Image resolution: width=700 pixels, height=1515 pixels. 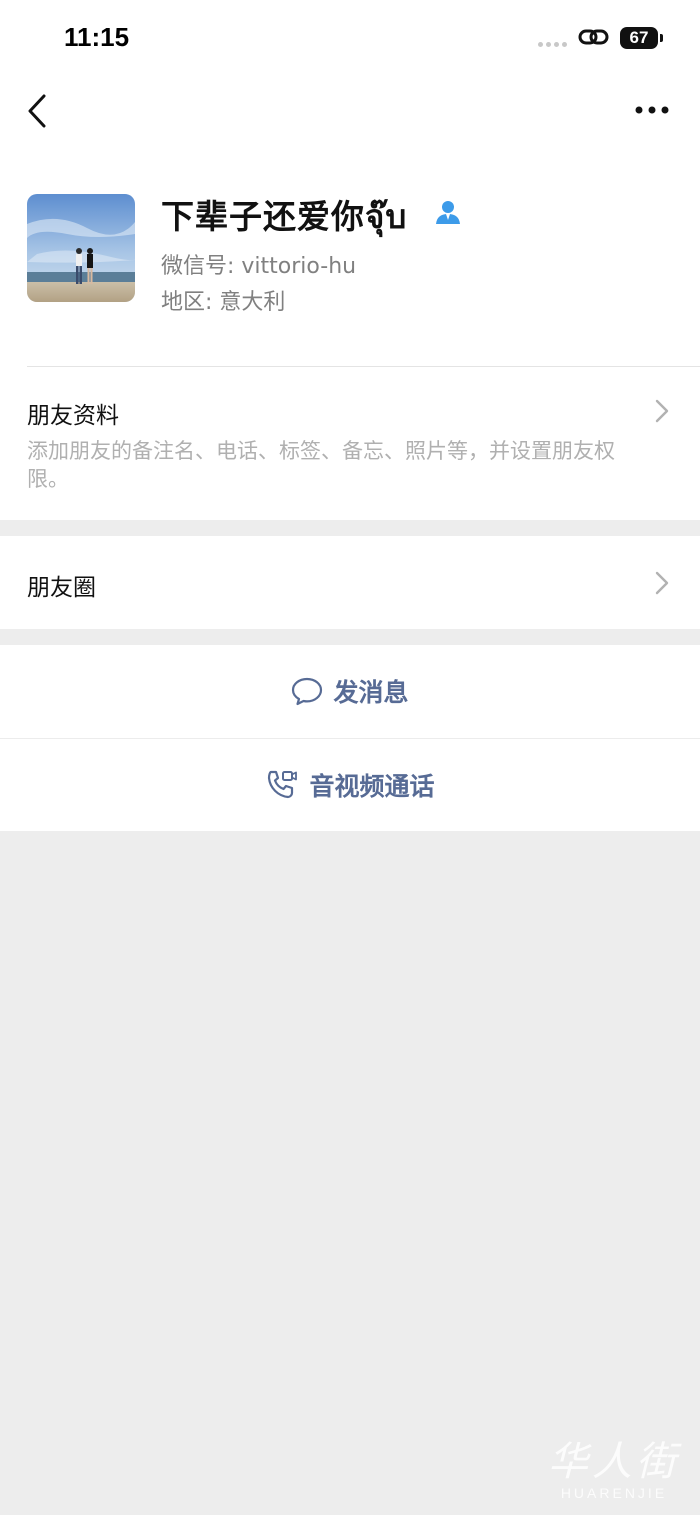 I want to click on moments-row, so click(x=350, y=582).